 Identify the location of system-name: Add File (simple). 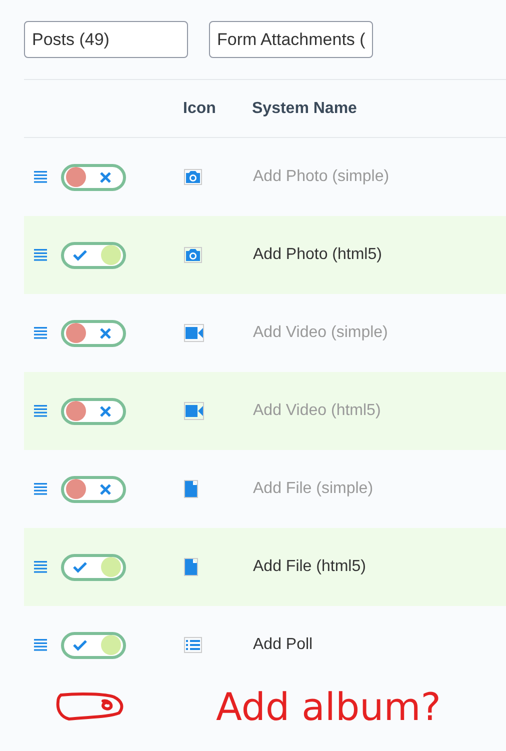
(313, 489).